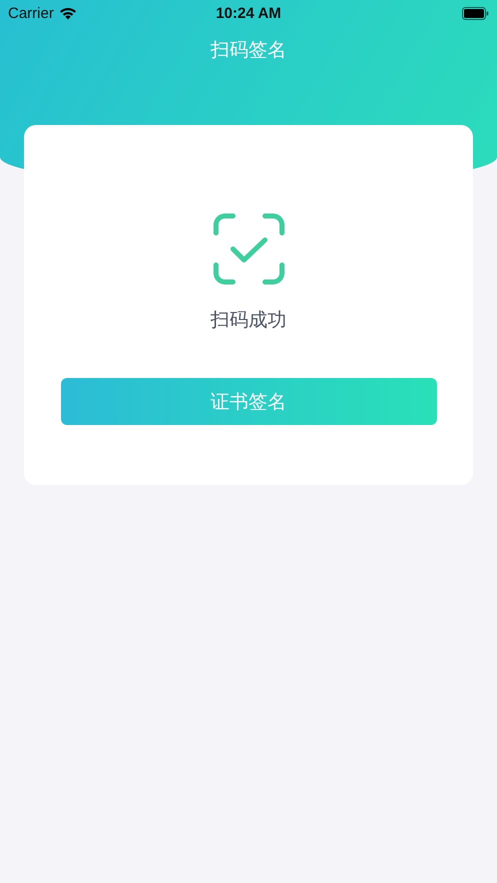 This screenshot has width=497, height=883. Describe the element at coordinates (31, 13) in the screenshot. I see `carrier-label: Carrier` at that location.